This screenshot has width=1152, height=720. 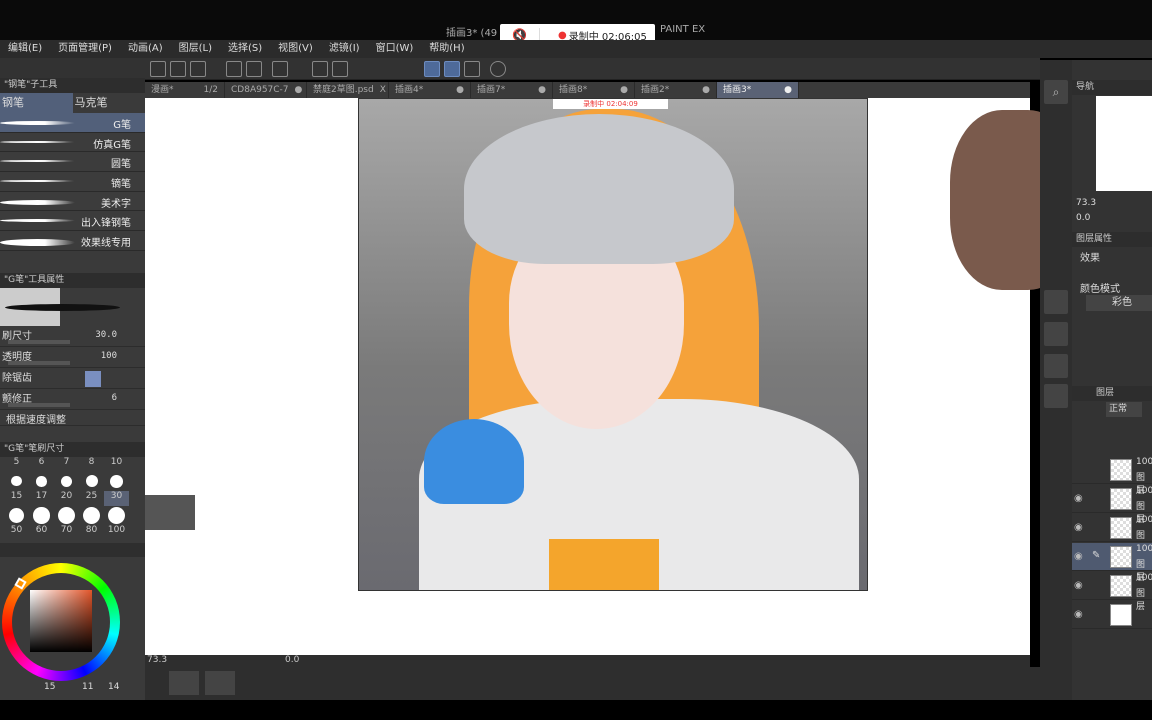 I want to click on brush-round-pen: 圆笔, so click(x=72, y=162).